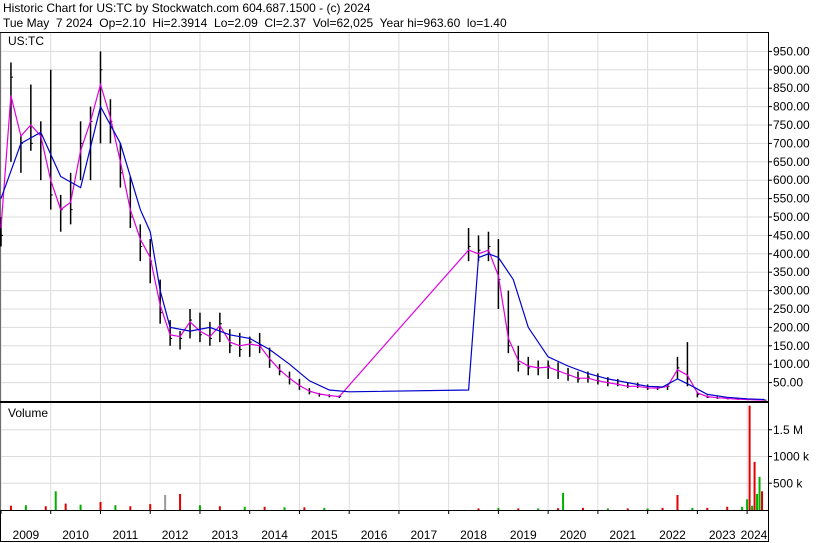 This screenshot has width=830, height=543. Describe the element at coordinates (791, 51) in the screenshot. I see `price-tick-label: 950.00` at that location.